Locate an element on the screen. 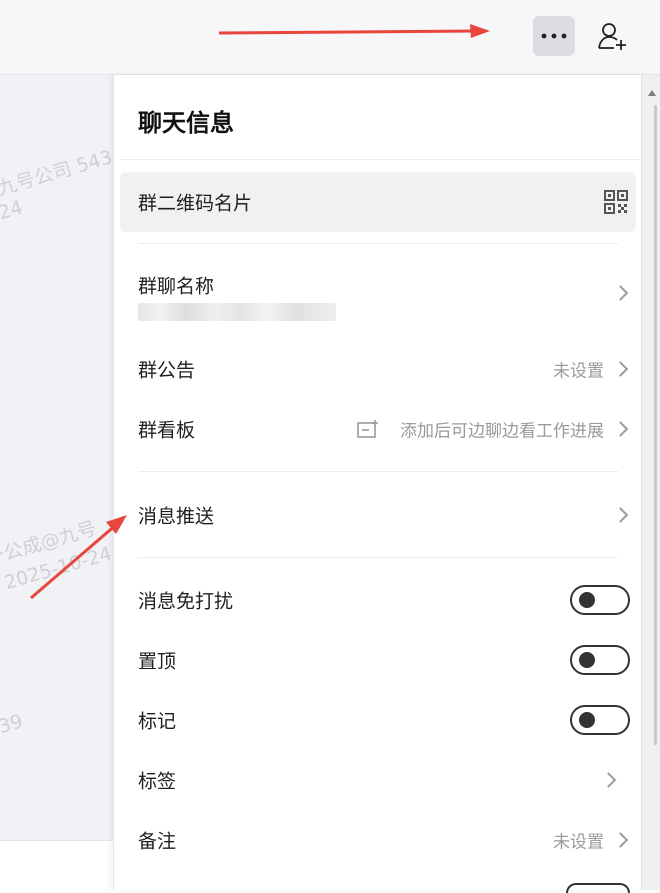 Image resolution: width=660 pixels, height=893 pixels. annotation-arrow-to-more-button is located at coordinates (354, 31).